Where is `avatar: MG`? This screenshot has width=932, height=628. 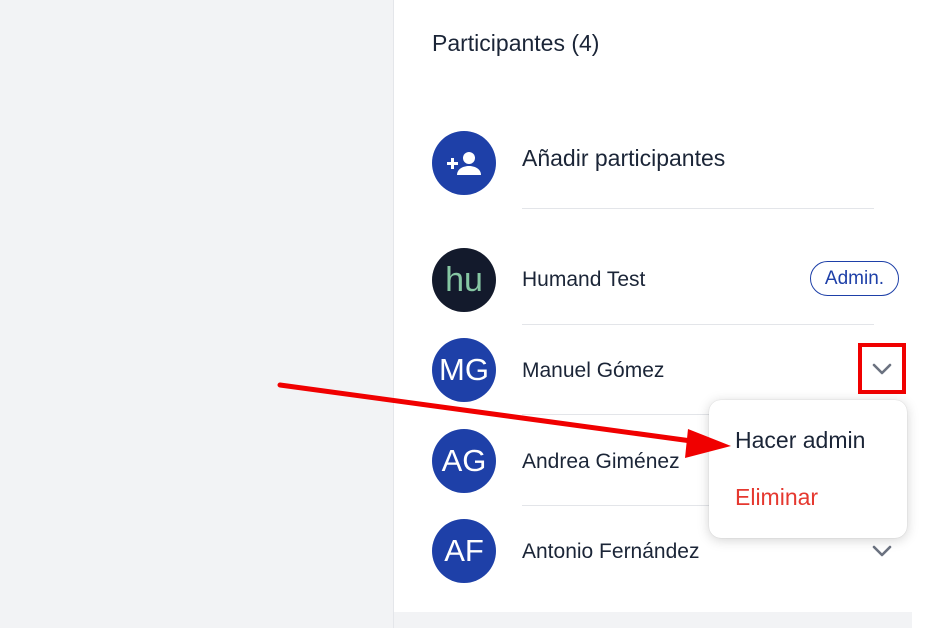 avatar: MG is located at coordinates (464, 370).